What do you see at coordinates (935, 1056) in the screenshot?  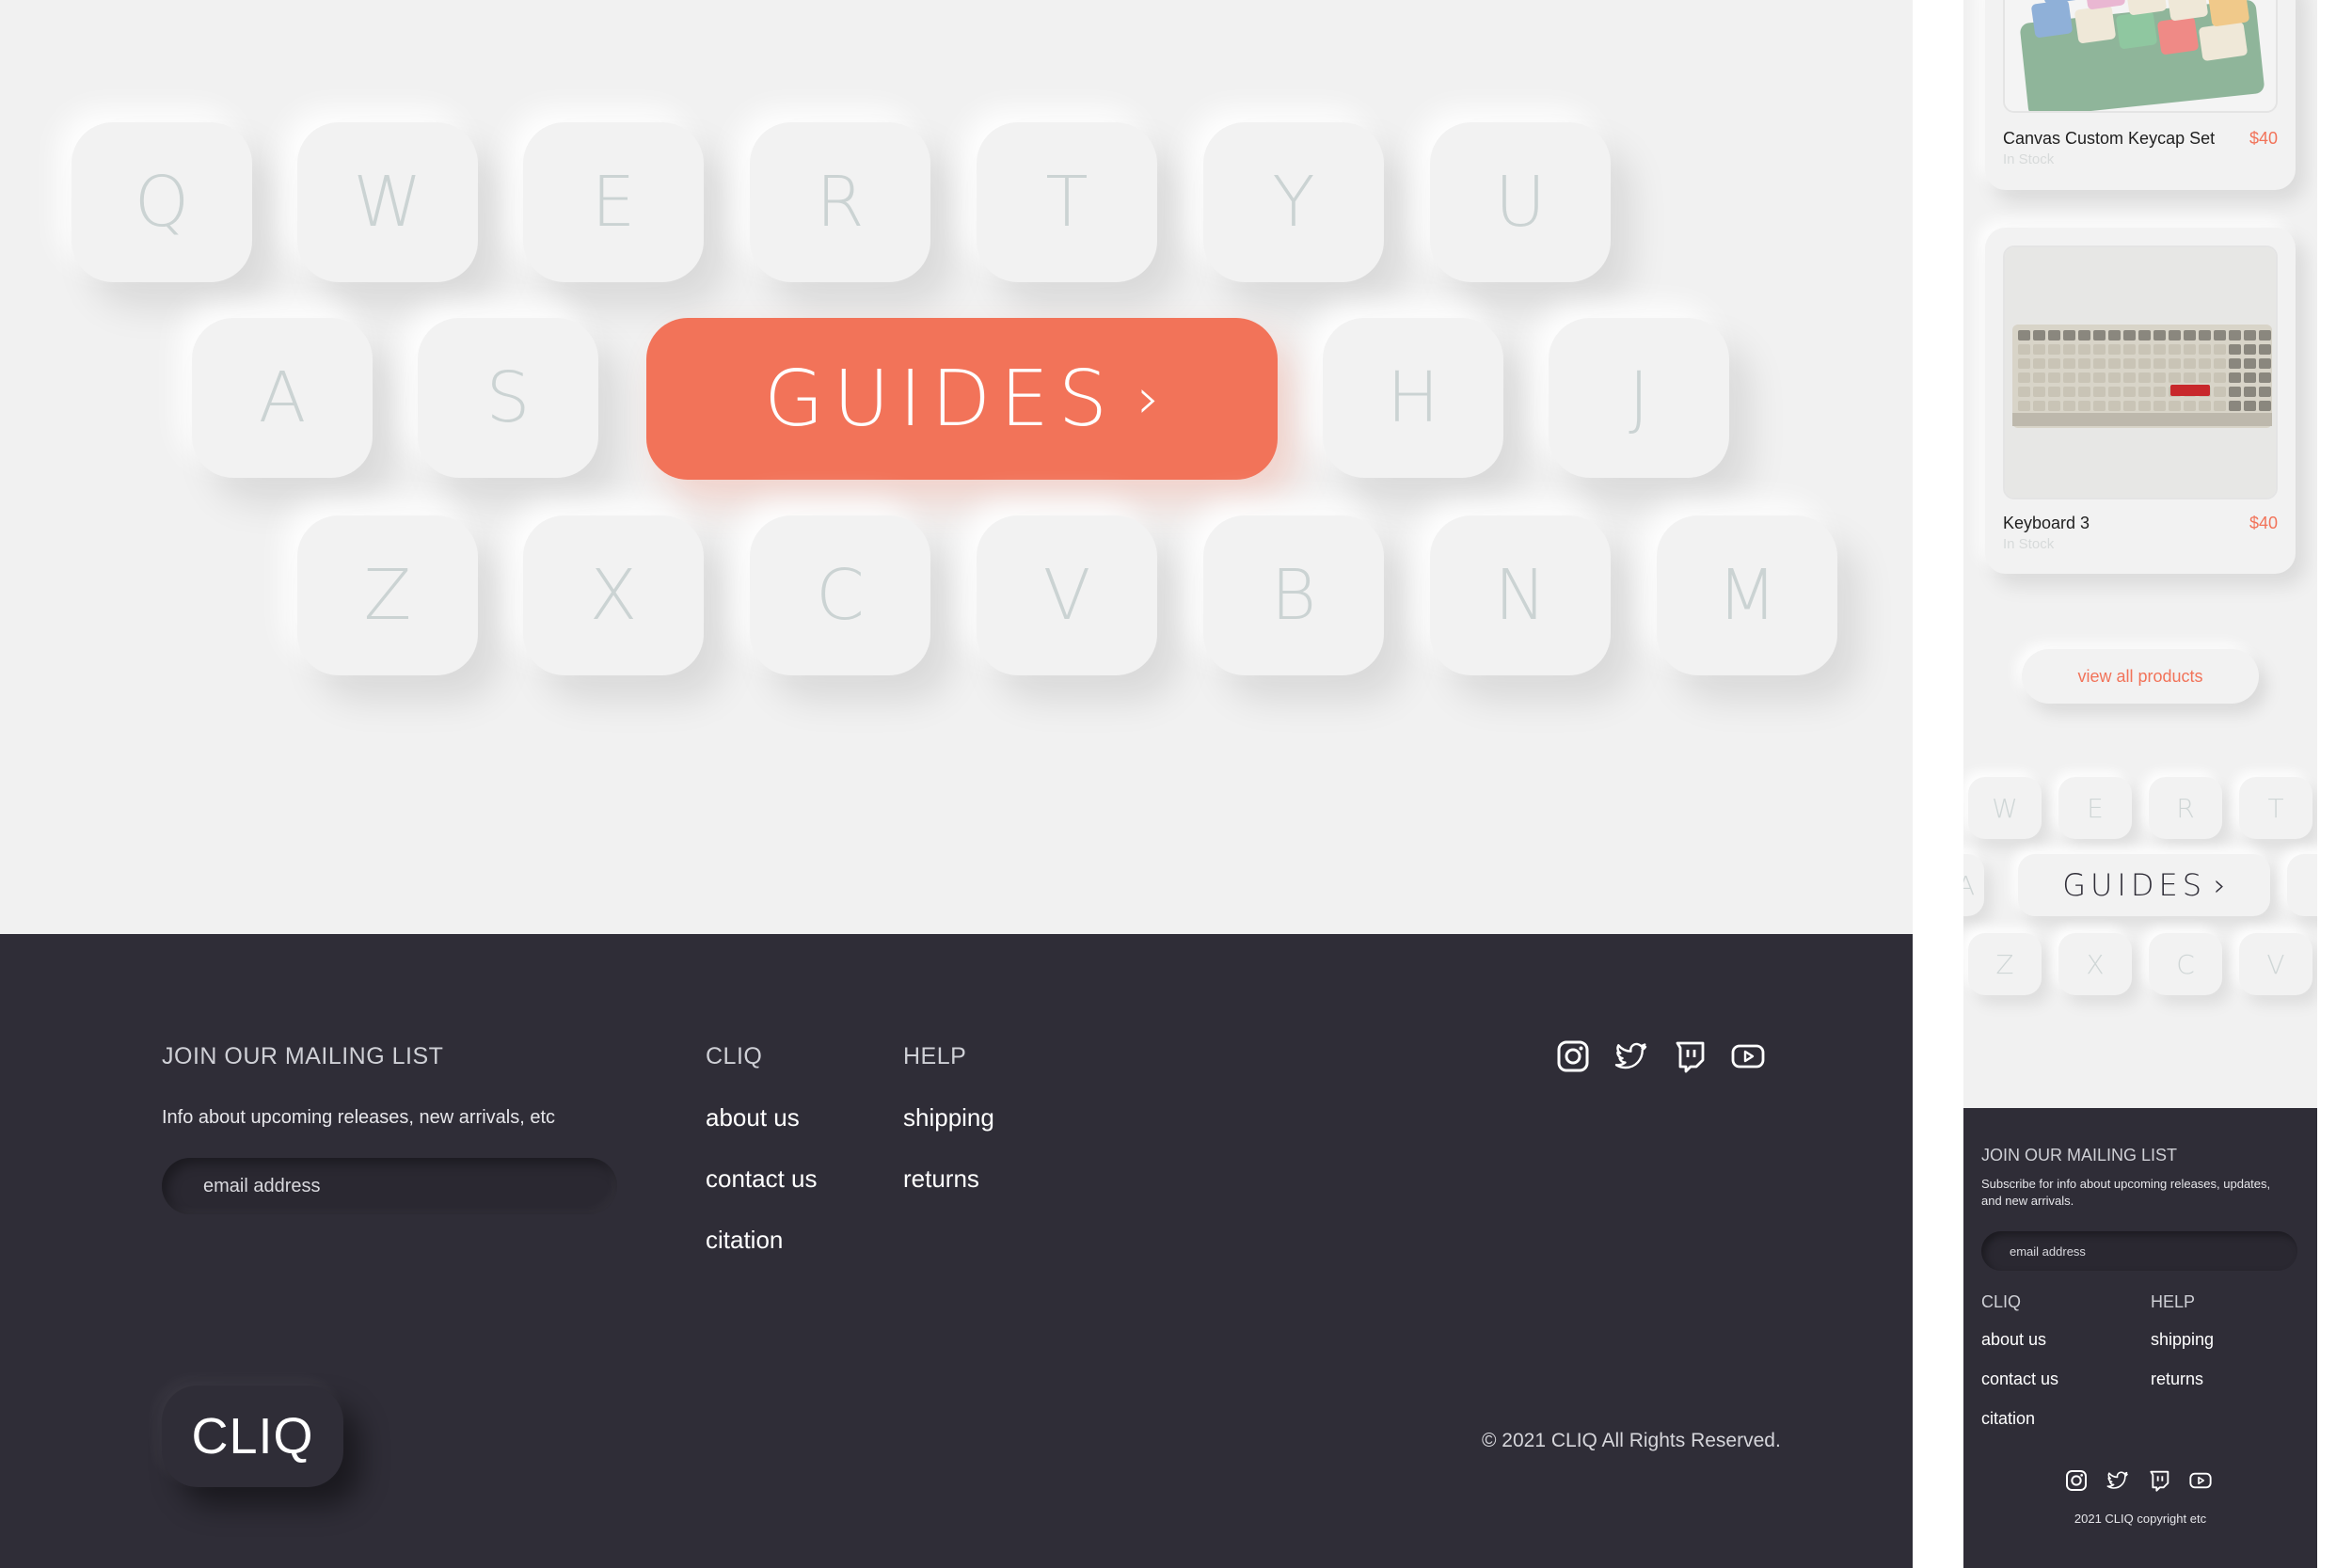 I see `help-heading: HELP` at bounding box center [935, 1056].